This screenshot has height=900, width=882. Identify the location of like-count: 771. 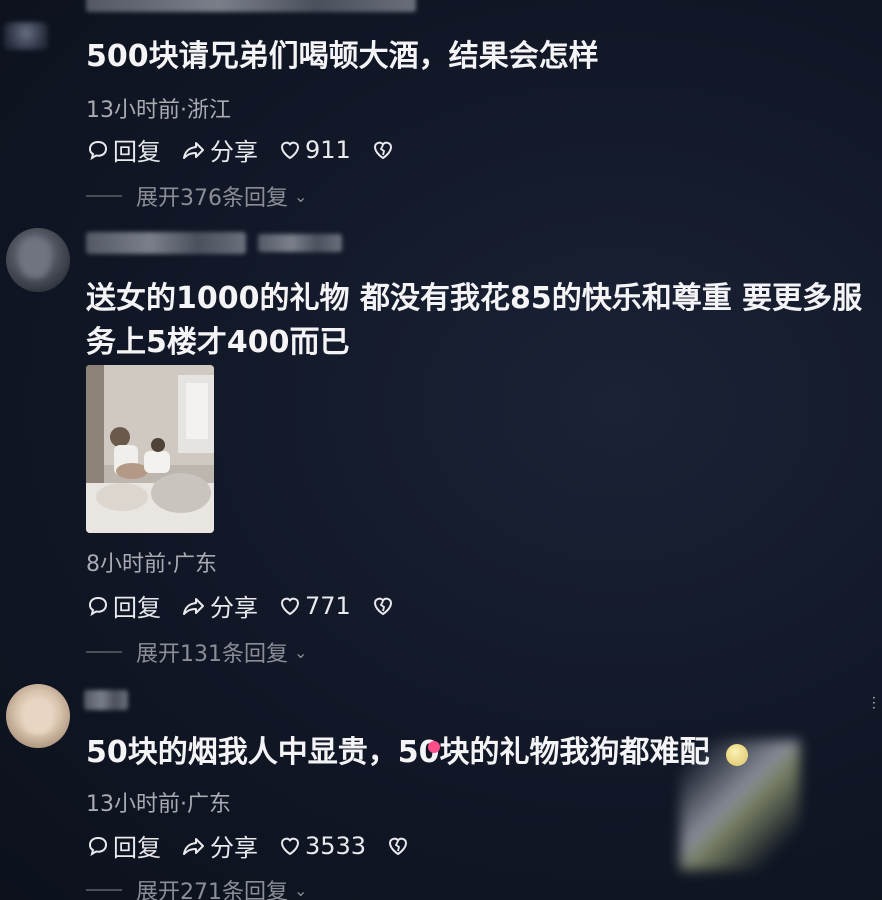
(328, 605).